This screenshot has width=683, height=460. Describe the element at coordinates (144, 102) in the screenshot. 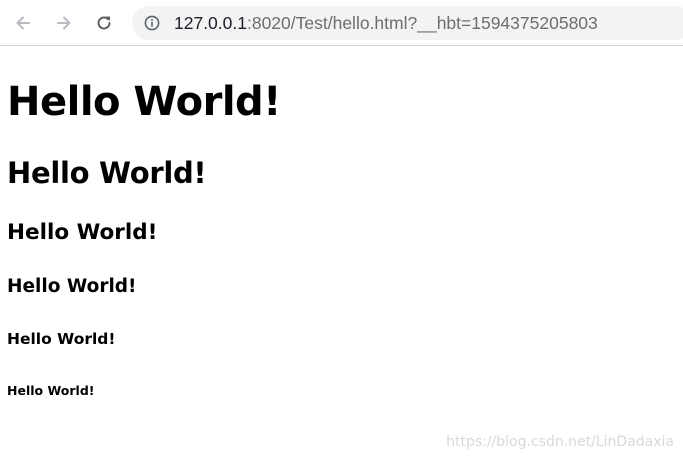

I see `heading-h1: Hello World!` at that location.